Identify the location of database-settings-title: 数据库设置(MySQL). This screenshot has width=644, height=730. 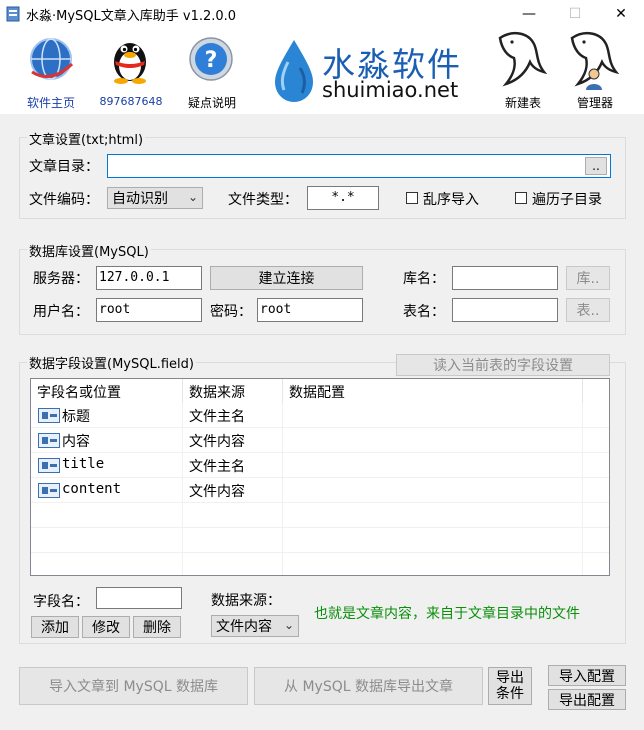
(89, 250).